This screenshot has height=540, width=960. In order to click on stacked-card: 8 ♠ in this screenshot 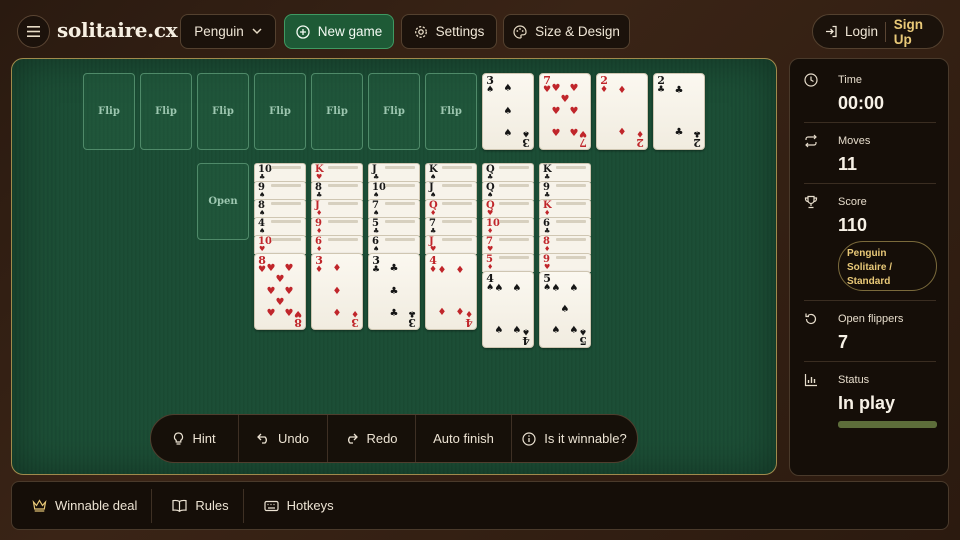, I will do `click(280, 208)`.